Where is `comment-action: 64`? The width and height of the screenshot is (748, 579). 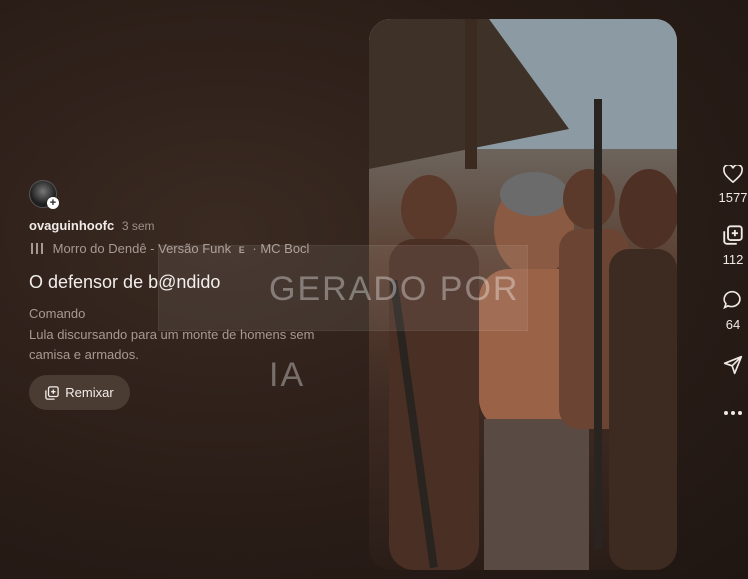
comment-action: 64 is located at coordinates (733, 311).